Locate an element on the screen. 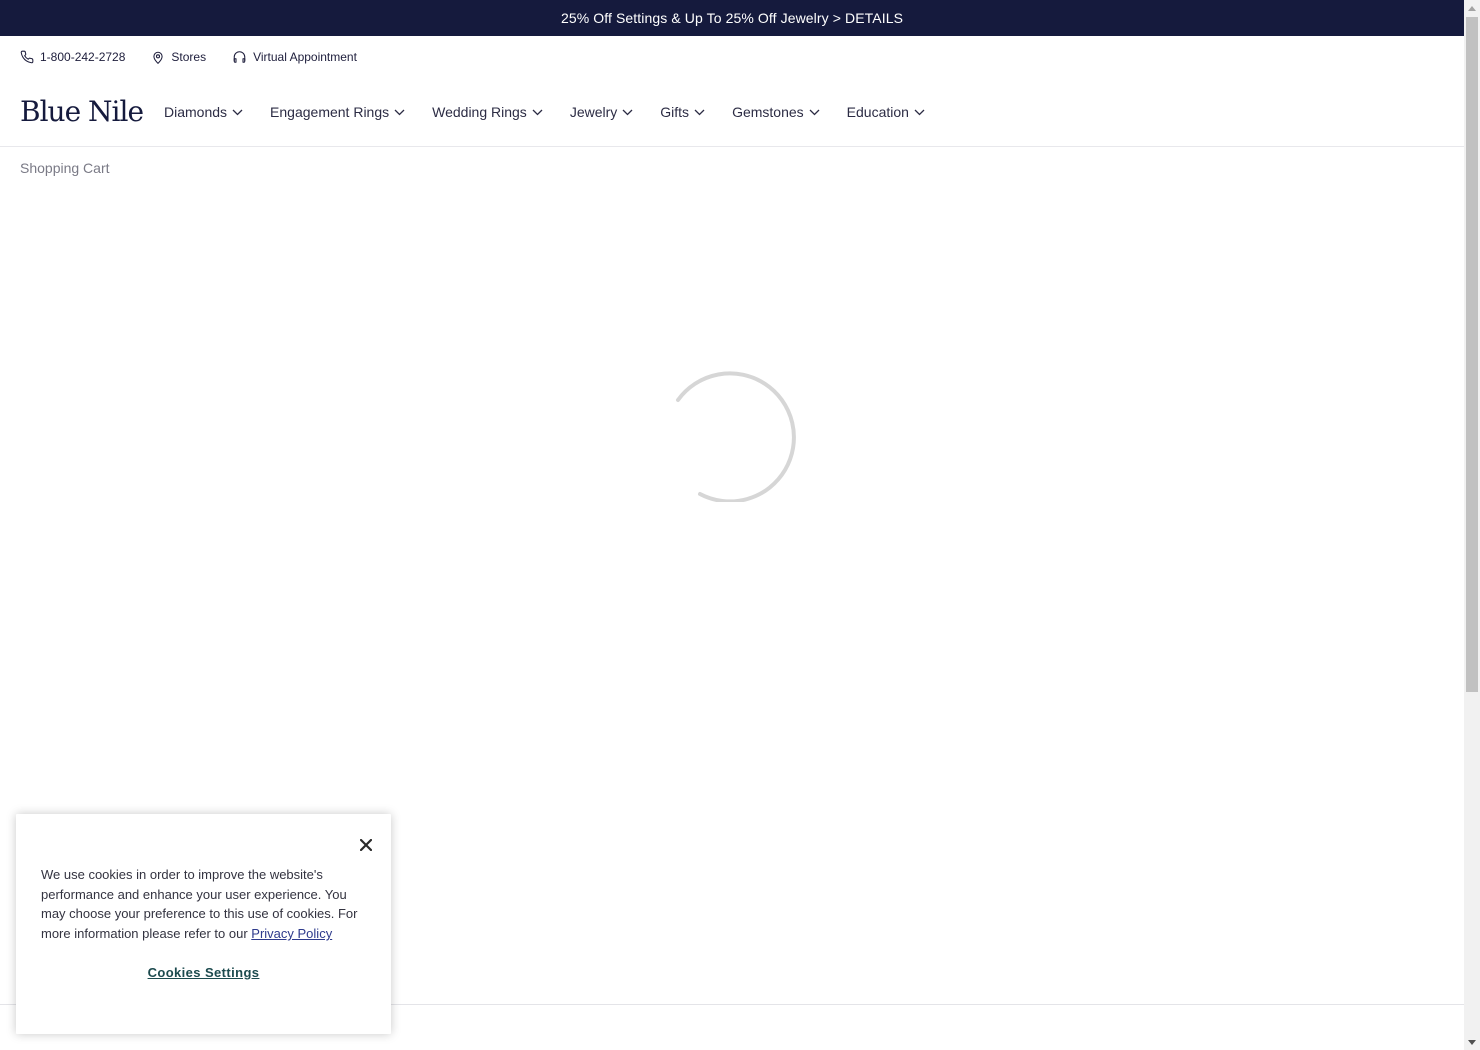  arrow-up-icon is located at coordinates (1472, 8).